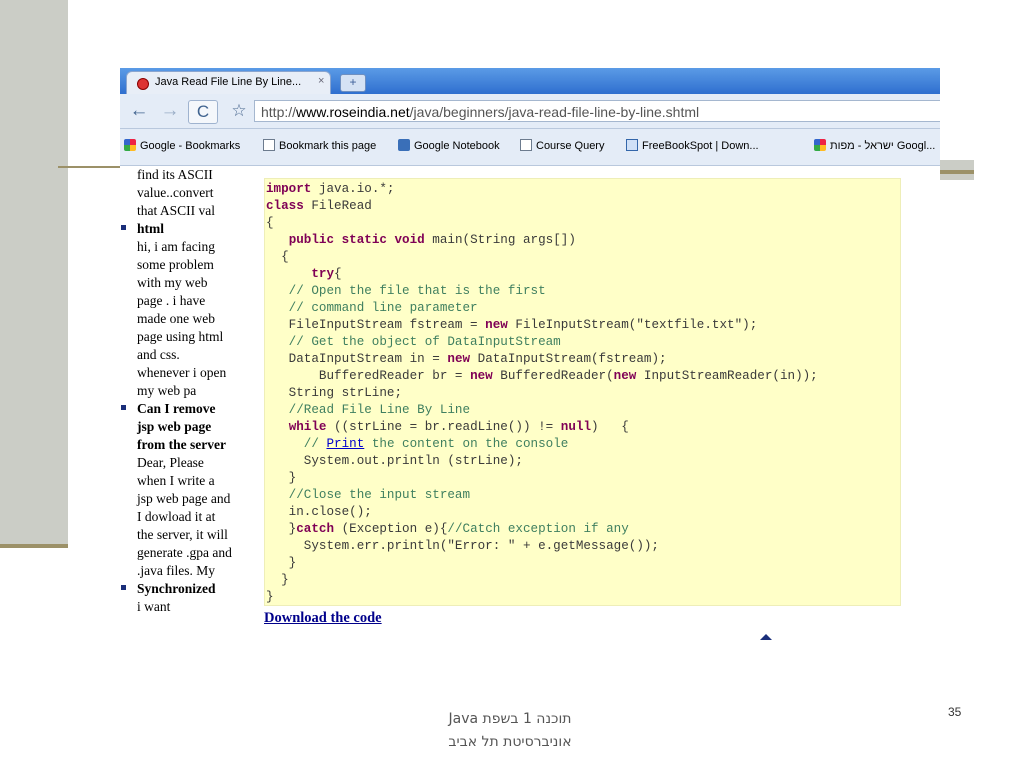 The width and height of the screenshot is (1024, 768). I want to click on sidebar-text-line: that ASCII val, so click(176, 210).